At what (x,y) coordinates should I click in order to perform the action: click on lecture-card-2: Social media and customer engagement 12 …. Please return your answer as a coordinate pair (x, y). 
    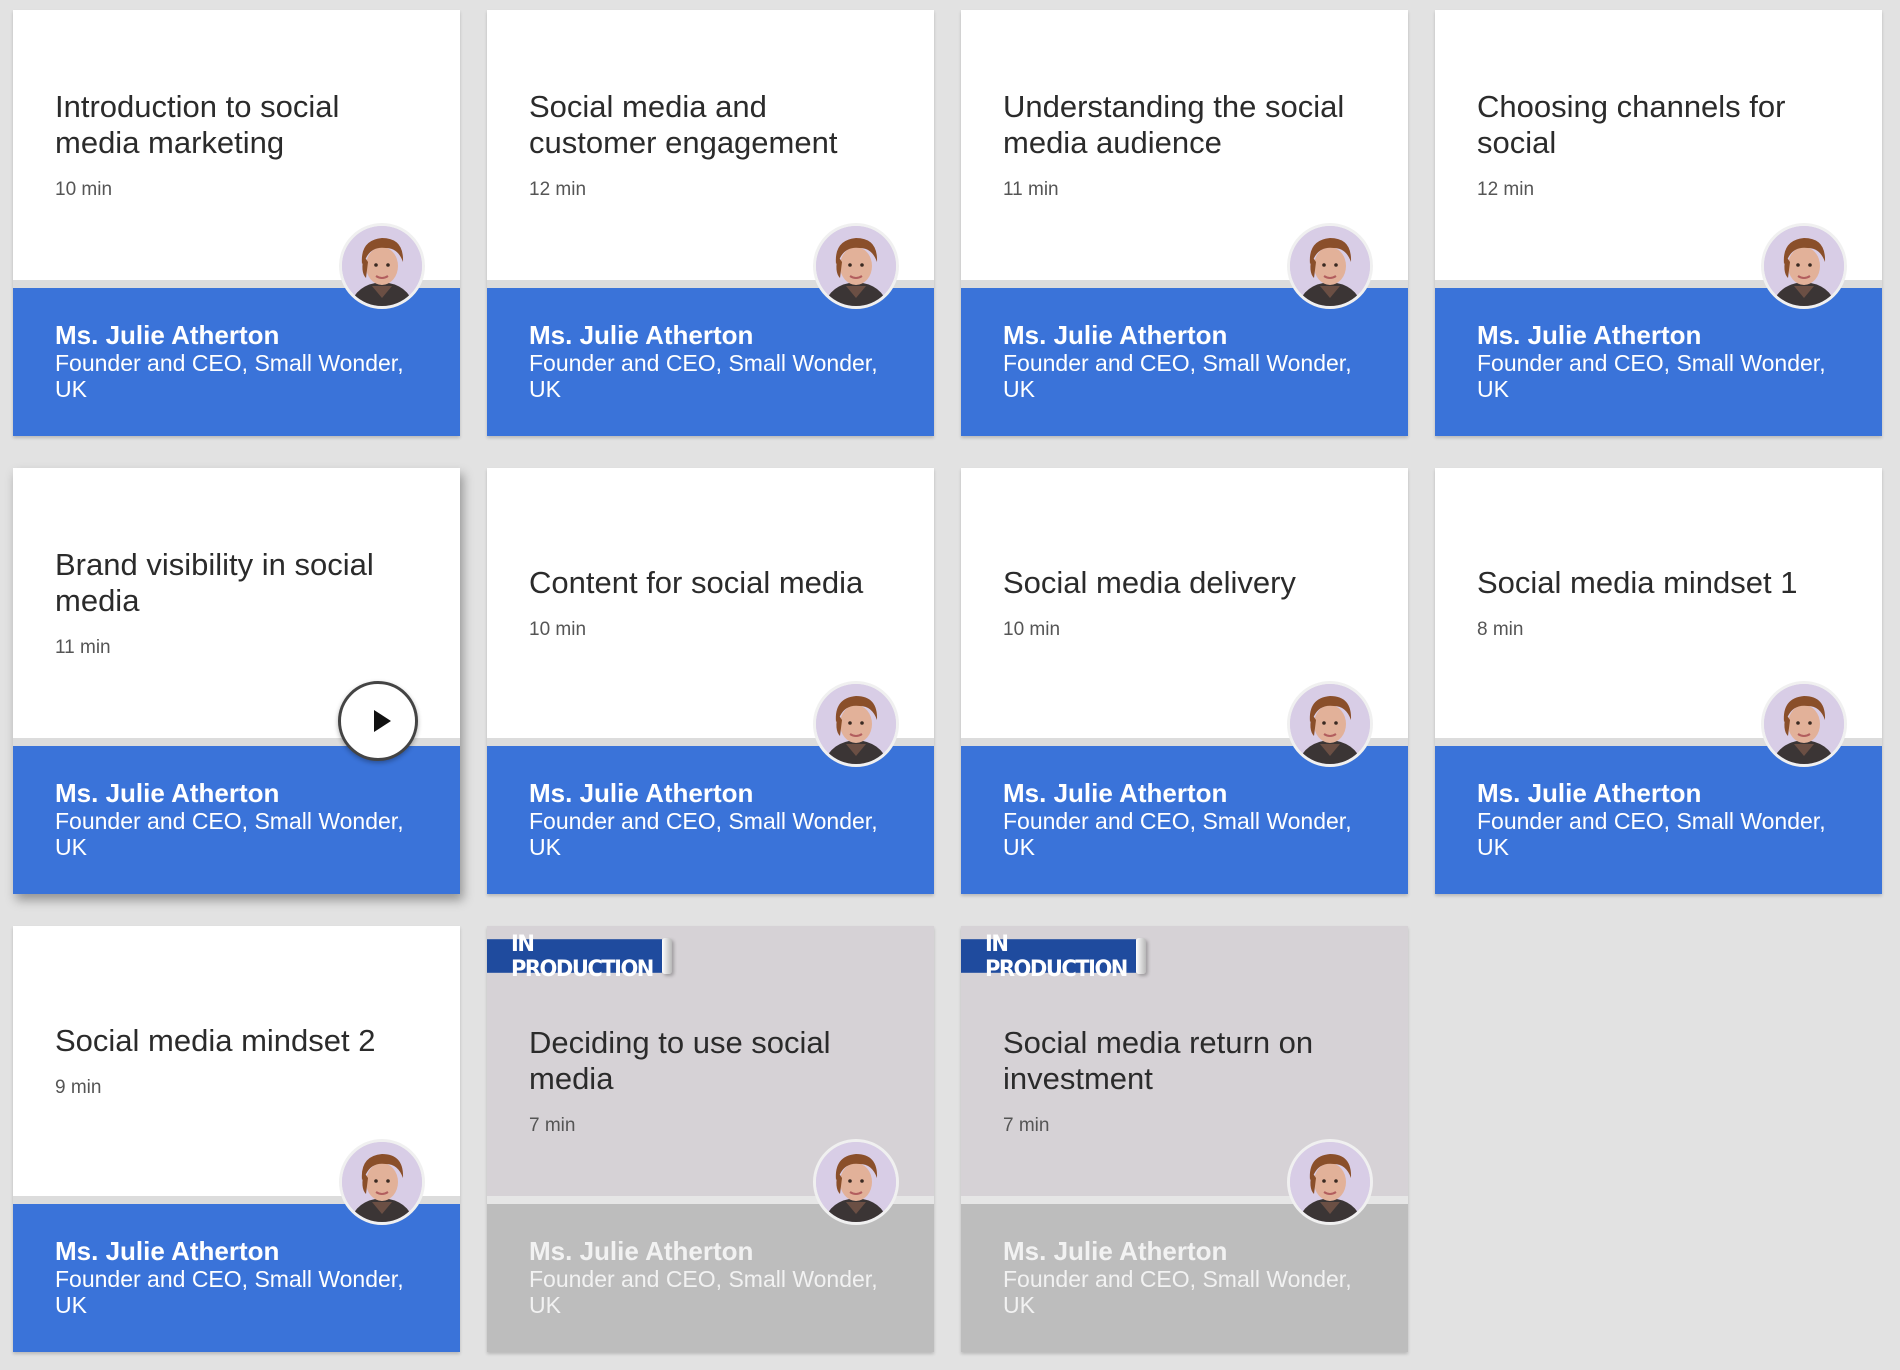
    Looking at the image, I should click on (710, 223).